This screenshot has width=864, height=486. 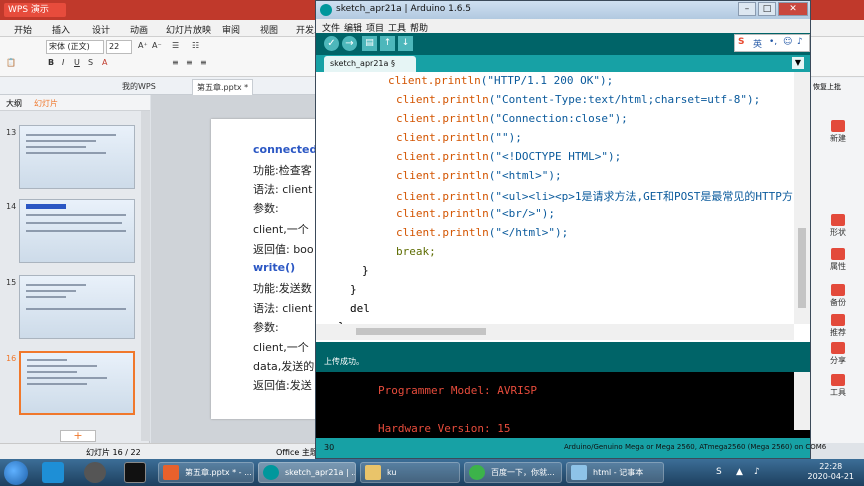 I want to click on font-size-select: 22, so click(x=119, y=47).